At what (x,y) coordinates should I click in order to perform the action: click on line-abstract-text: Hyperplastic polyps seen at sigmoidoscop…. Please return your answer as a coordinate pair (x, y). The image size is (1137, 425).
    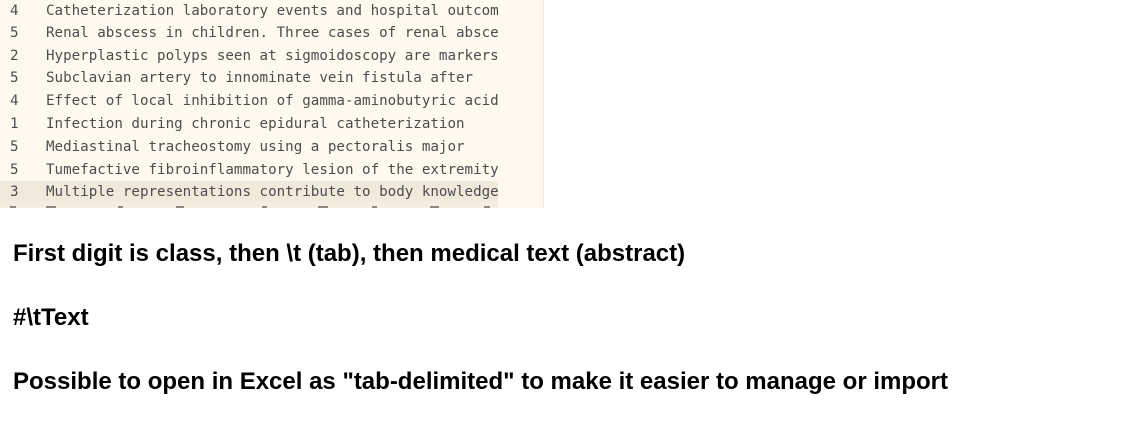
    Looking at the image, I should click on (272, 56).